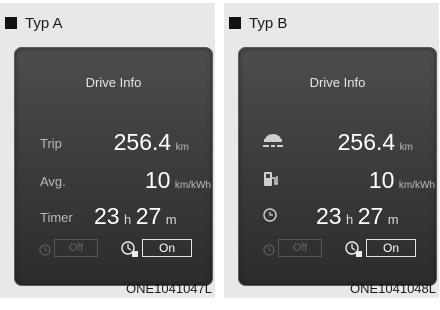 The image size is (440, 310). Describe the element at coordinates (53, 181) in the screenshot. I see `avg-label: Avg.` at that location.